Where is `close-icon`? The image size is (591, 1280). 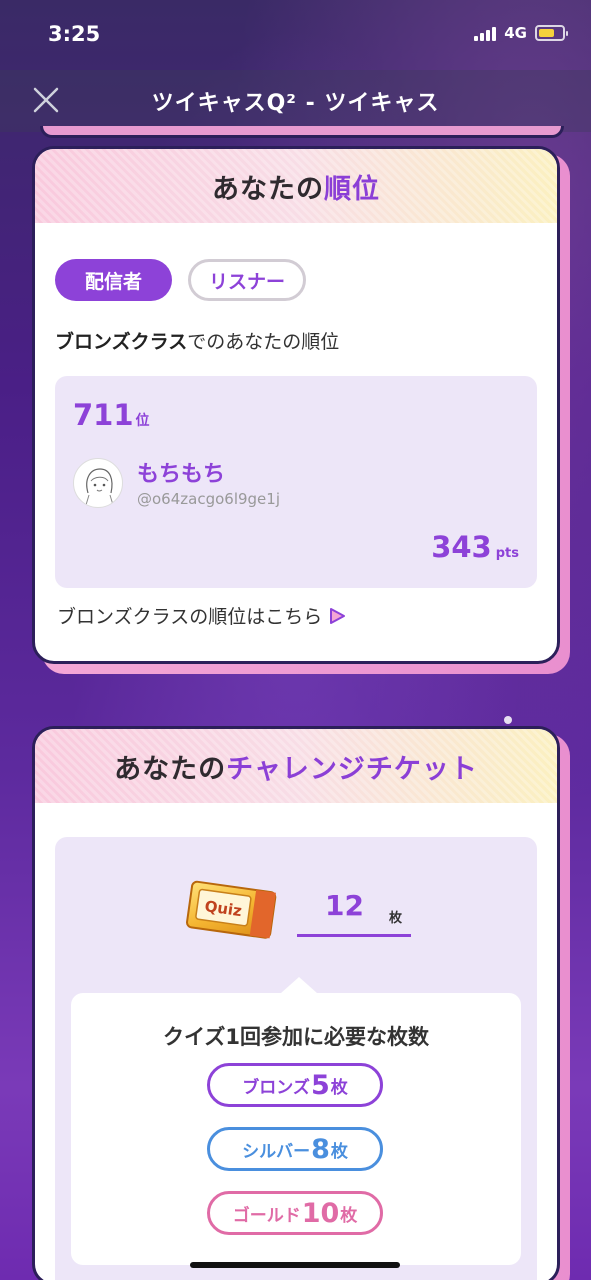 close-icon is located at coordinates (46, 100).